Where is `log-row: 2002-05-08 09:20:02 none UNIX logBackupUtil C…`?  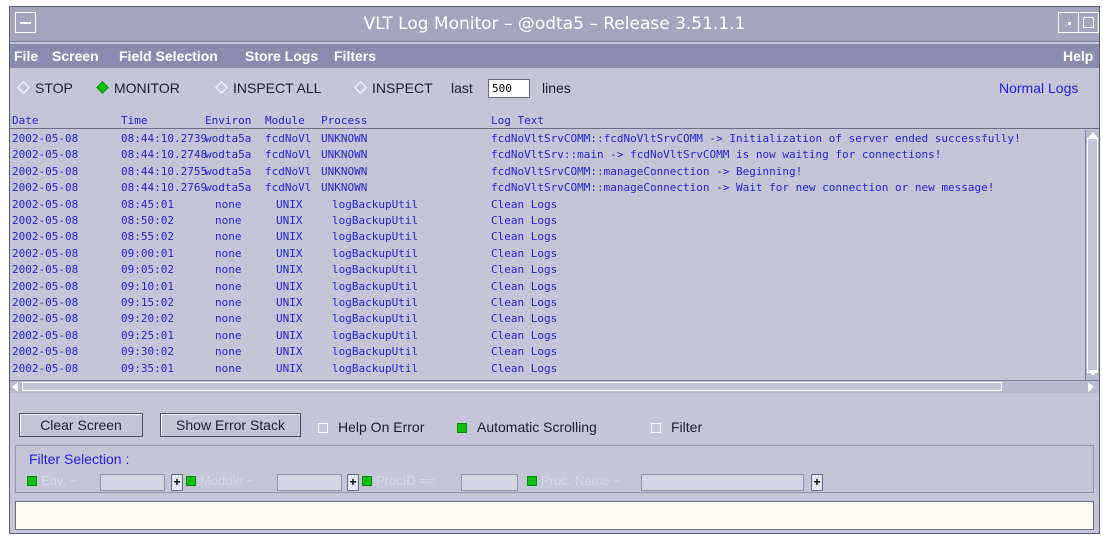 log-row: 2002-05-08 09:20:02 none UNIX logBackupUtil C… is located at coordinates (547, 319).